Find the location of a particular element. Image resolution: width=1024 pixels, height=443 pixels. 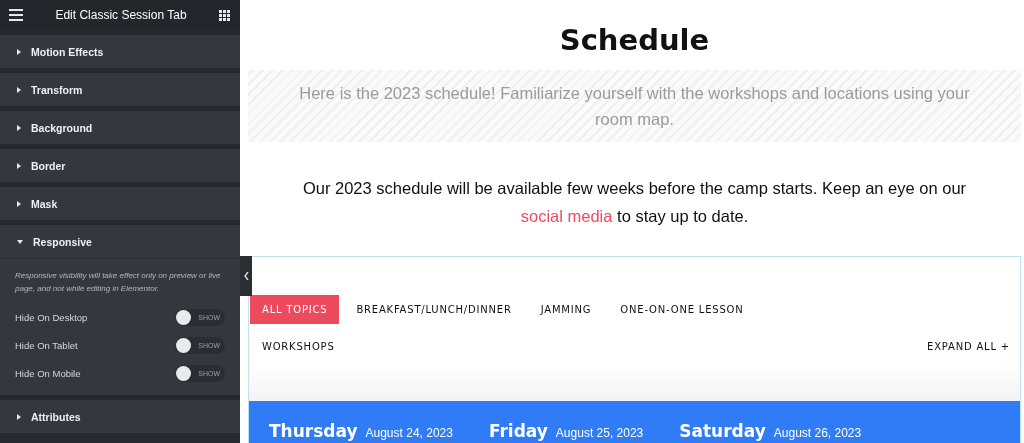

social-media-link: social media is located at coordinates (566, 216).